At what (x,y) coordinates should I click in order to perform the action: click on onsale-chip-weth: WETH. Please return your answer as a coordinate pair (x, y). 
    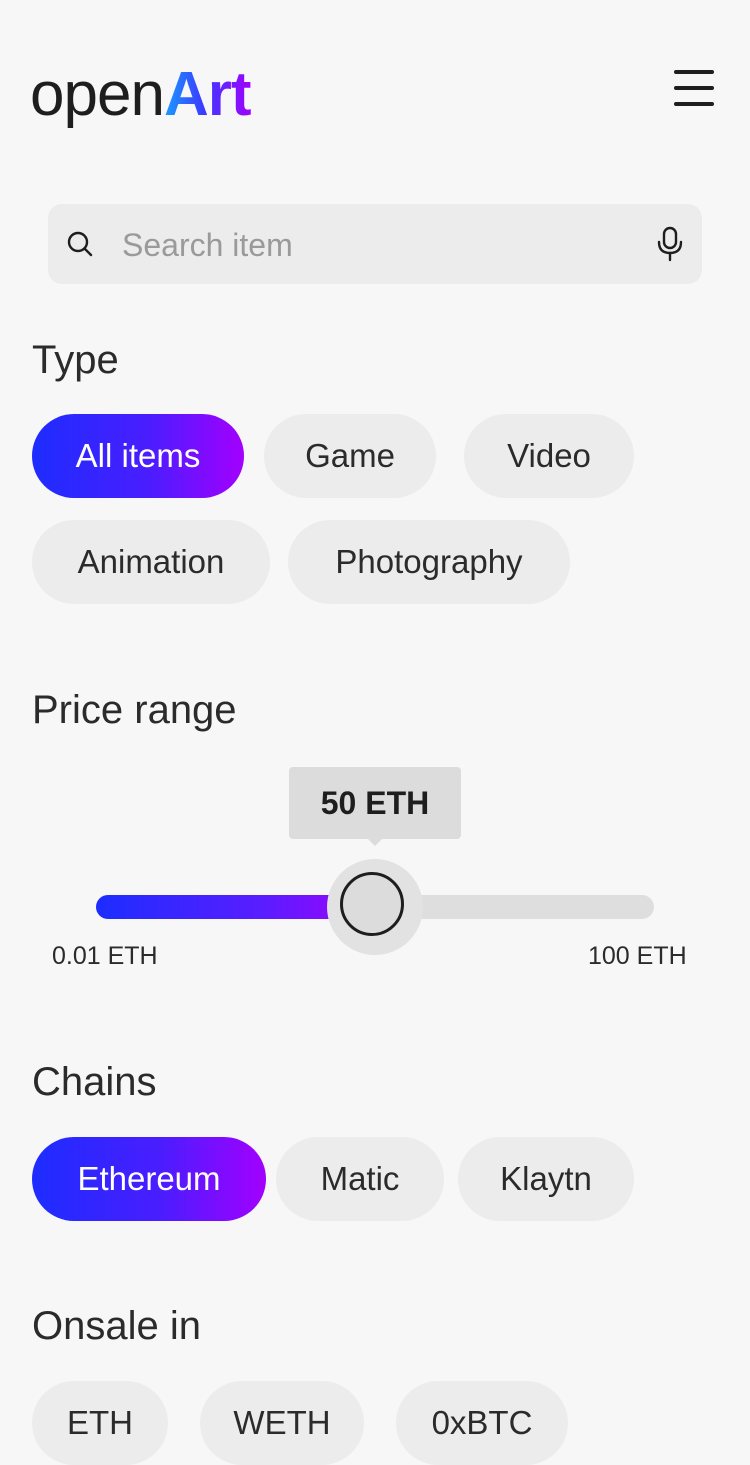
    Looking at the image, I should click on (282, 1423).